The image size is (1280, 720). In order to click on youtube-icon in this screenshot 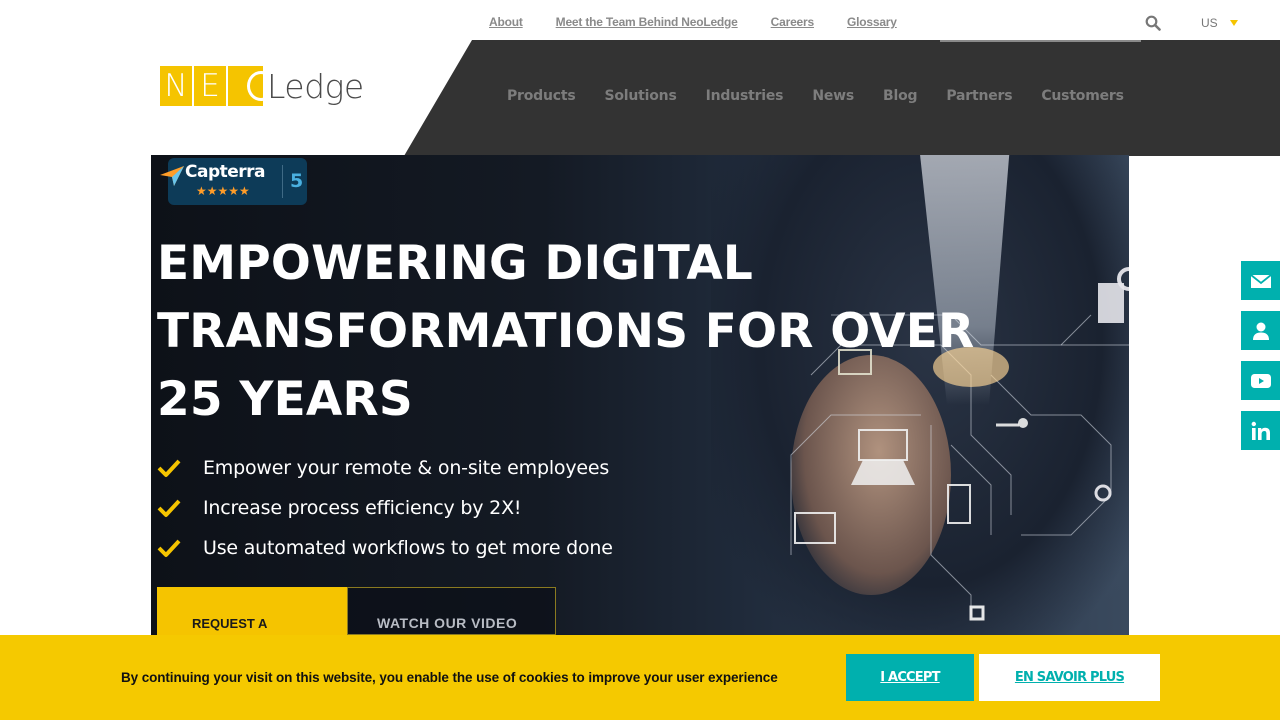, I will do `click(1260, 380)`.